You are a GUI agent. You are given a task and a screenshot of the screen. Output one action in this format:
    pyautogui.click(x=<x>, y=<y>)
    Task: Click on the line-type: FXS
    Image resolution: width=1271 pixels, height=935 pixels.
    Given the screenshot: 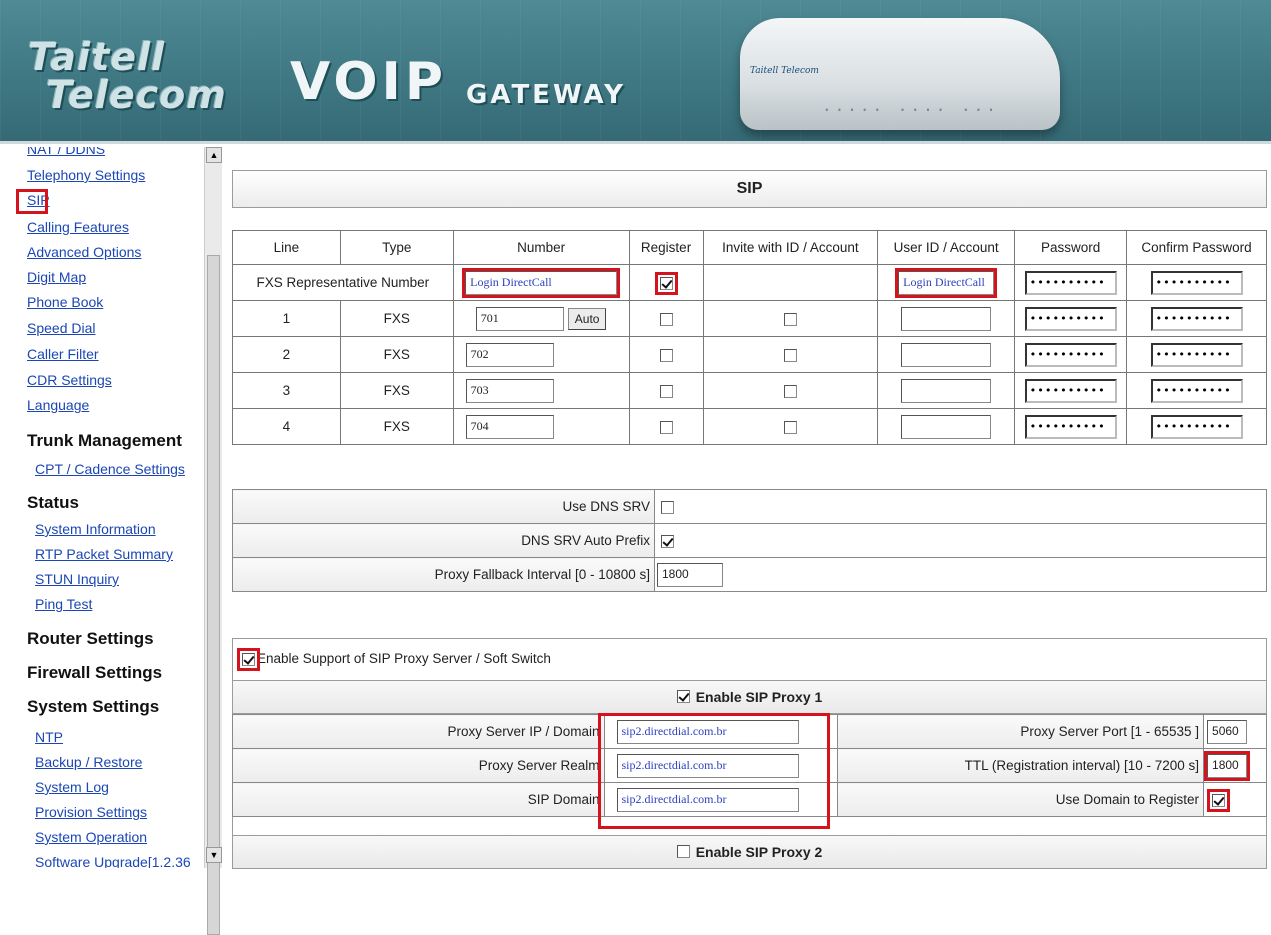 What is the action you would take?
    pyautogui.click(x=396, y=426)
    